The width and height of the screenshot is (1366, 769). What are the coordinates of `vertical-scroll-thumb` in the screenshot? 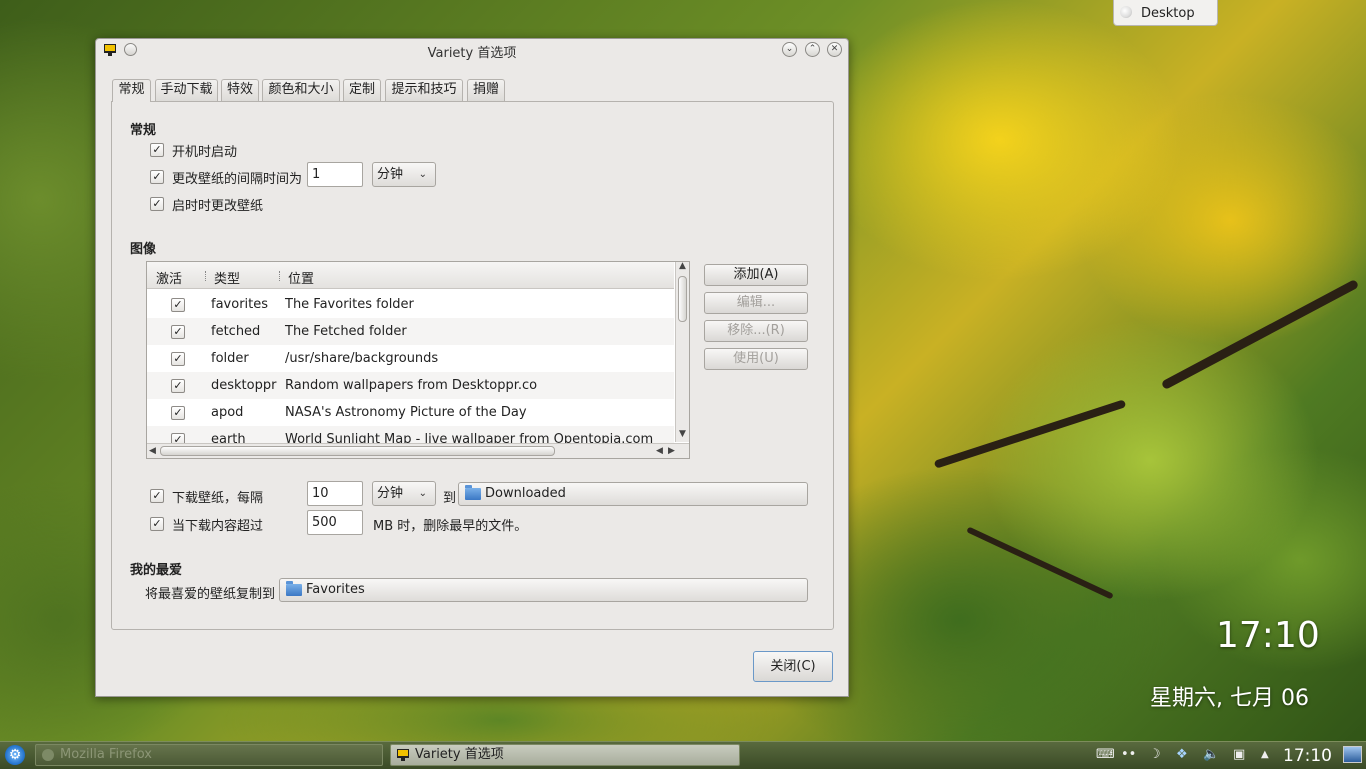 It's located at (682, 299).